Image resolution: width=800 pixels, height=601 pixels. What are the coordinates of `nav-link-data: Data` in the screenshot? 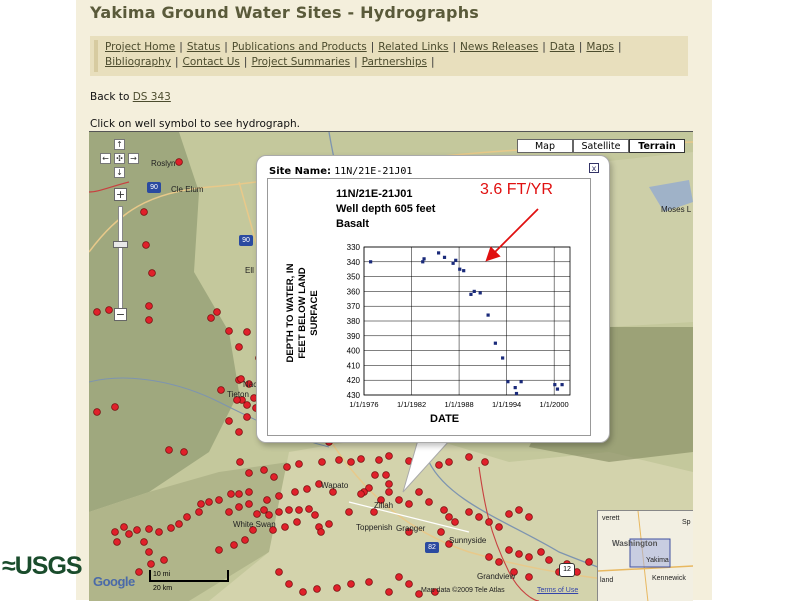 It's located at (562, 47).